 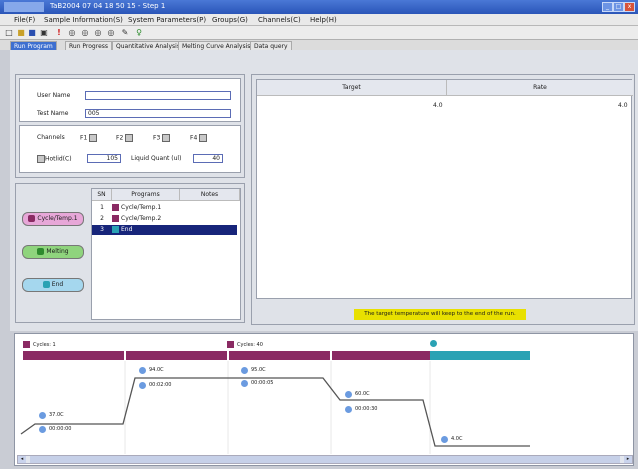 What do you see at coordinates (607, 7) in the screenshot?
I see `minimize-button: _` at bounding box center [607, 7].